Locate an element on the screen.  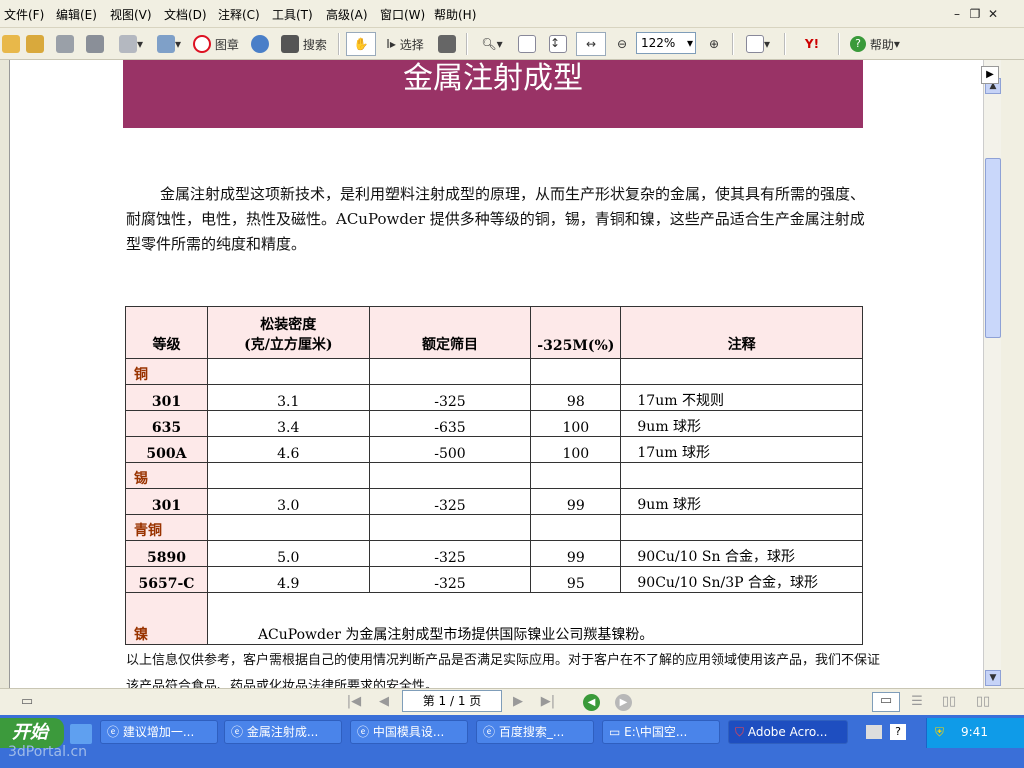
globe-icon is located at coordinates (260, 44).